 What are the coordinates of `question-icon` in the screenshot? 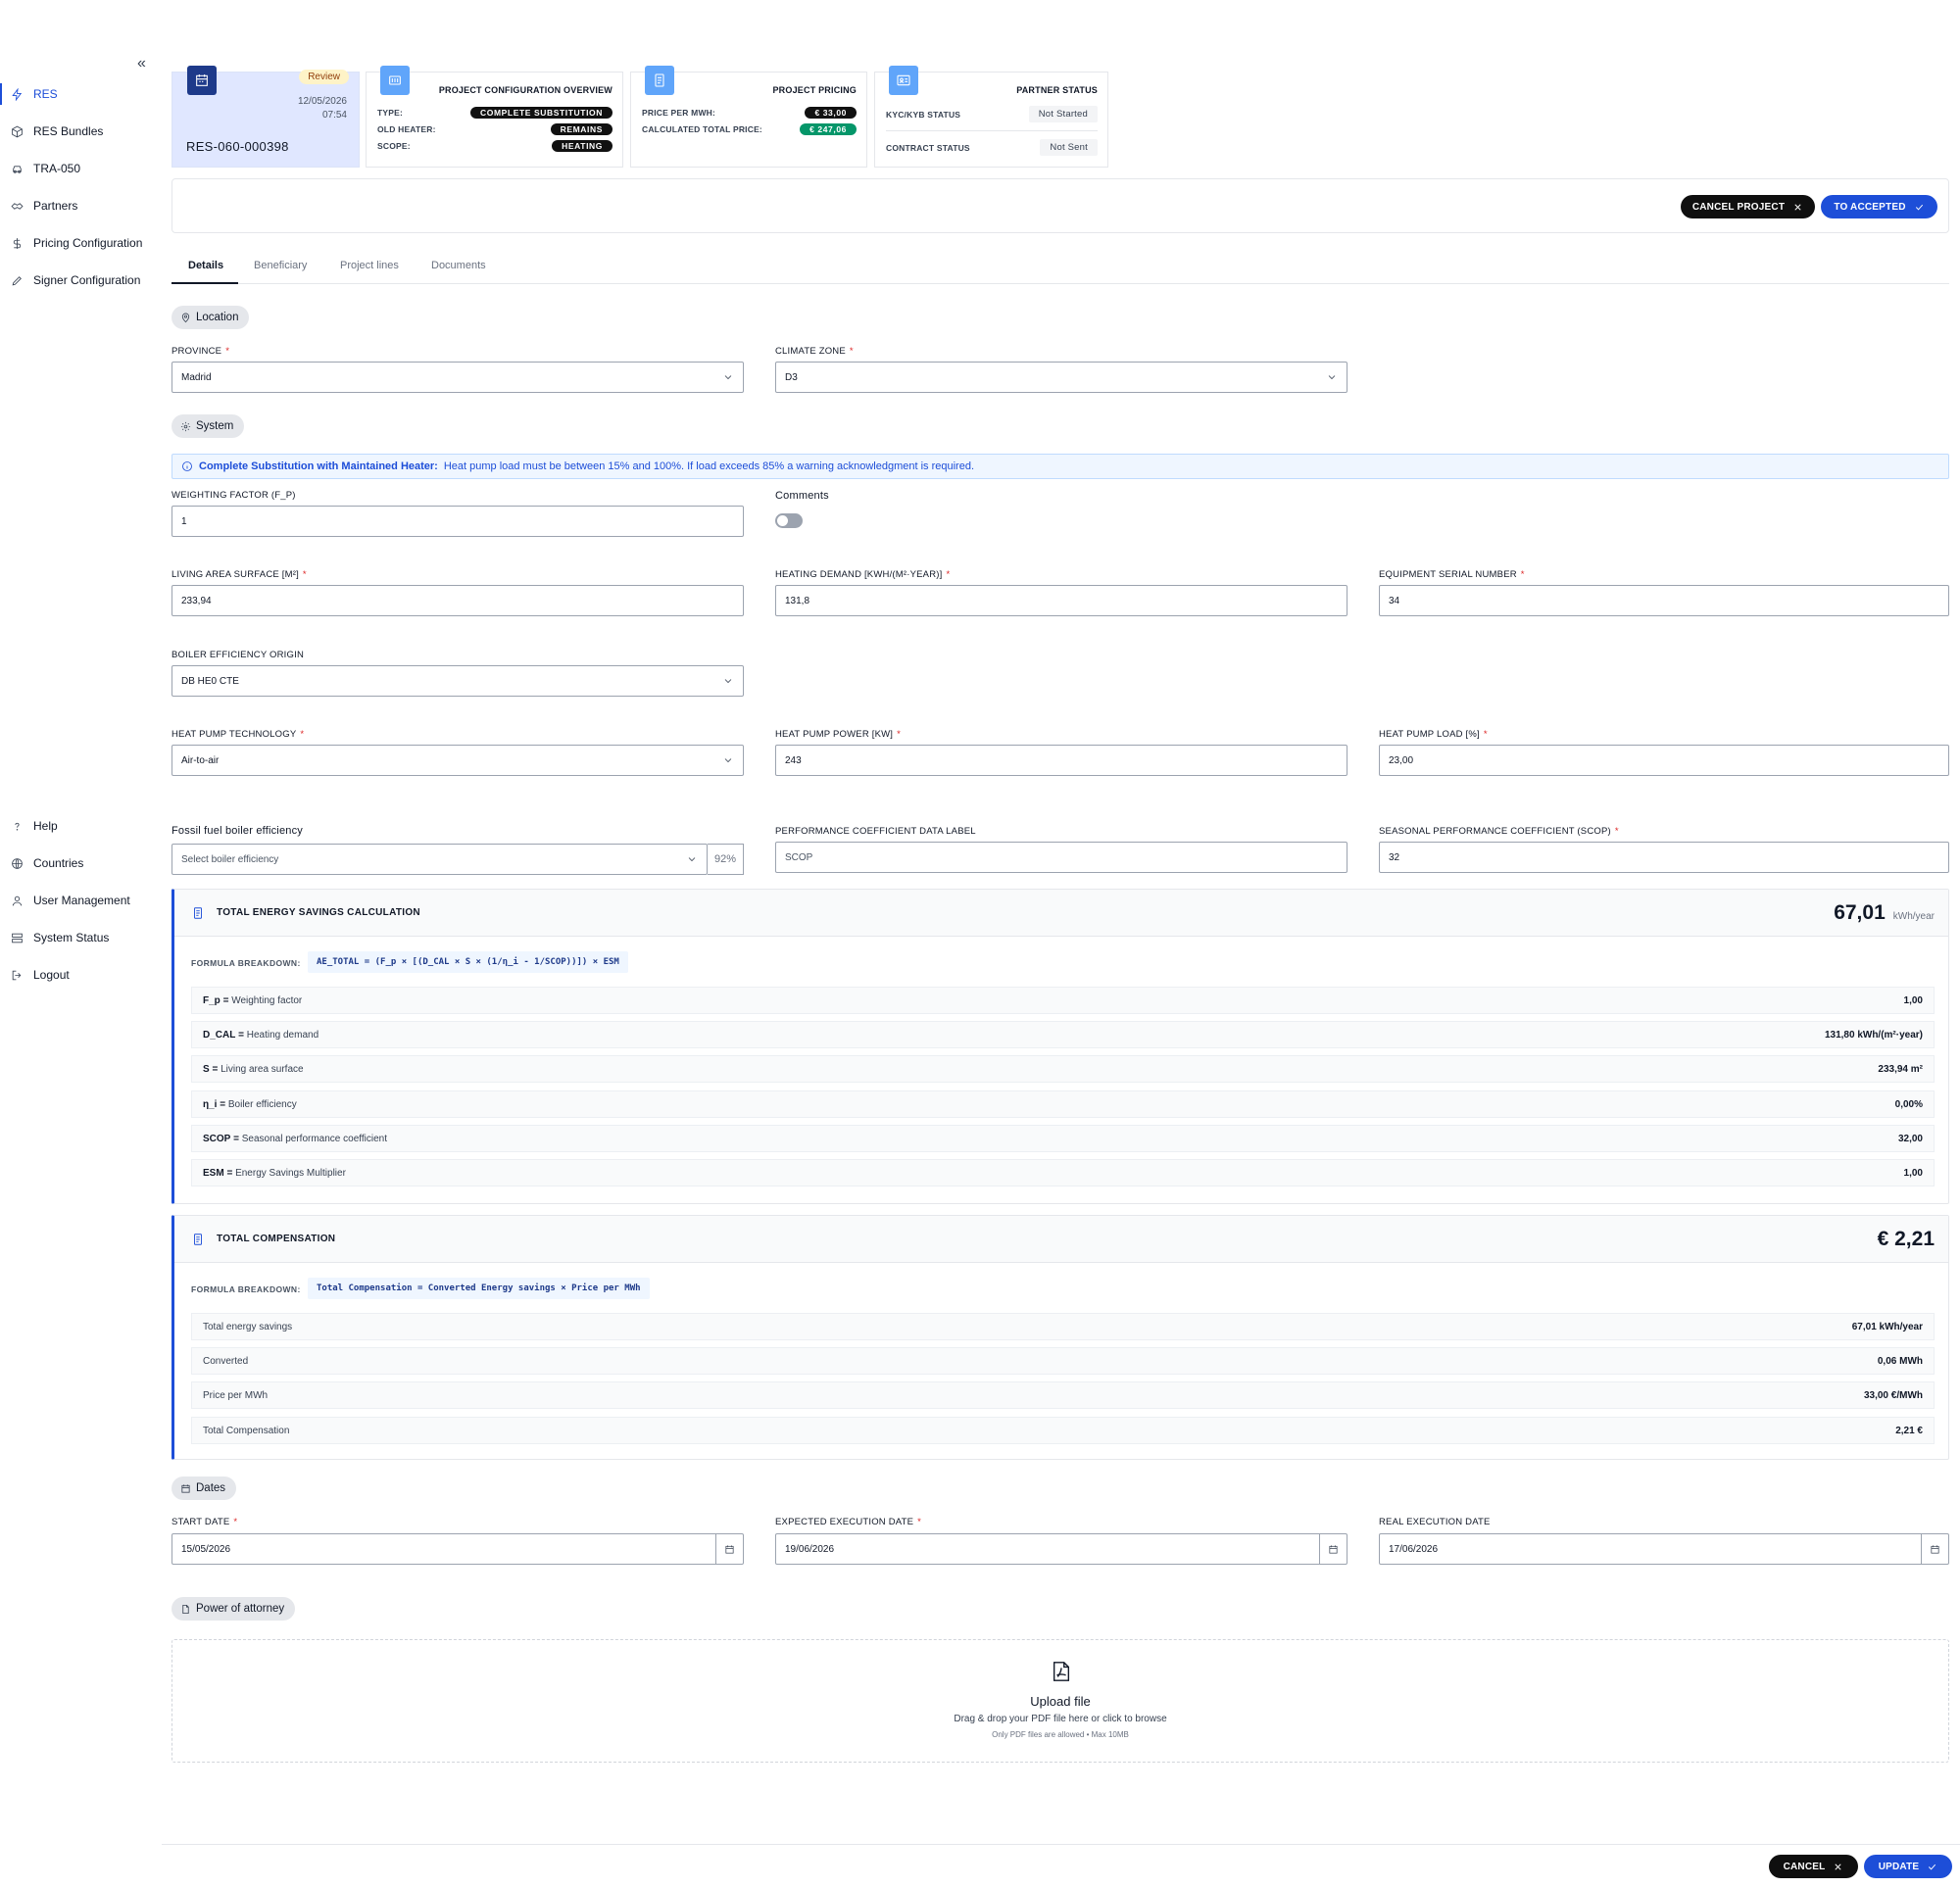 It's located at (17, 826).